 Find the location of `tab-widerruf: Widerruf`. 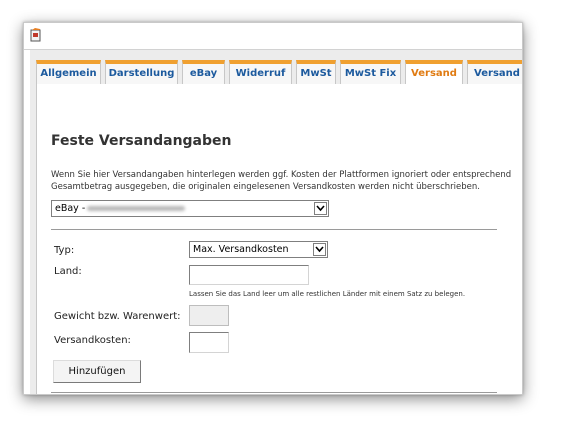

tab-widerruf: Widerruf is located at coordinates (260, 72).